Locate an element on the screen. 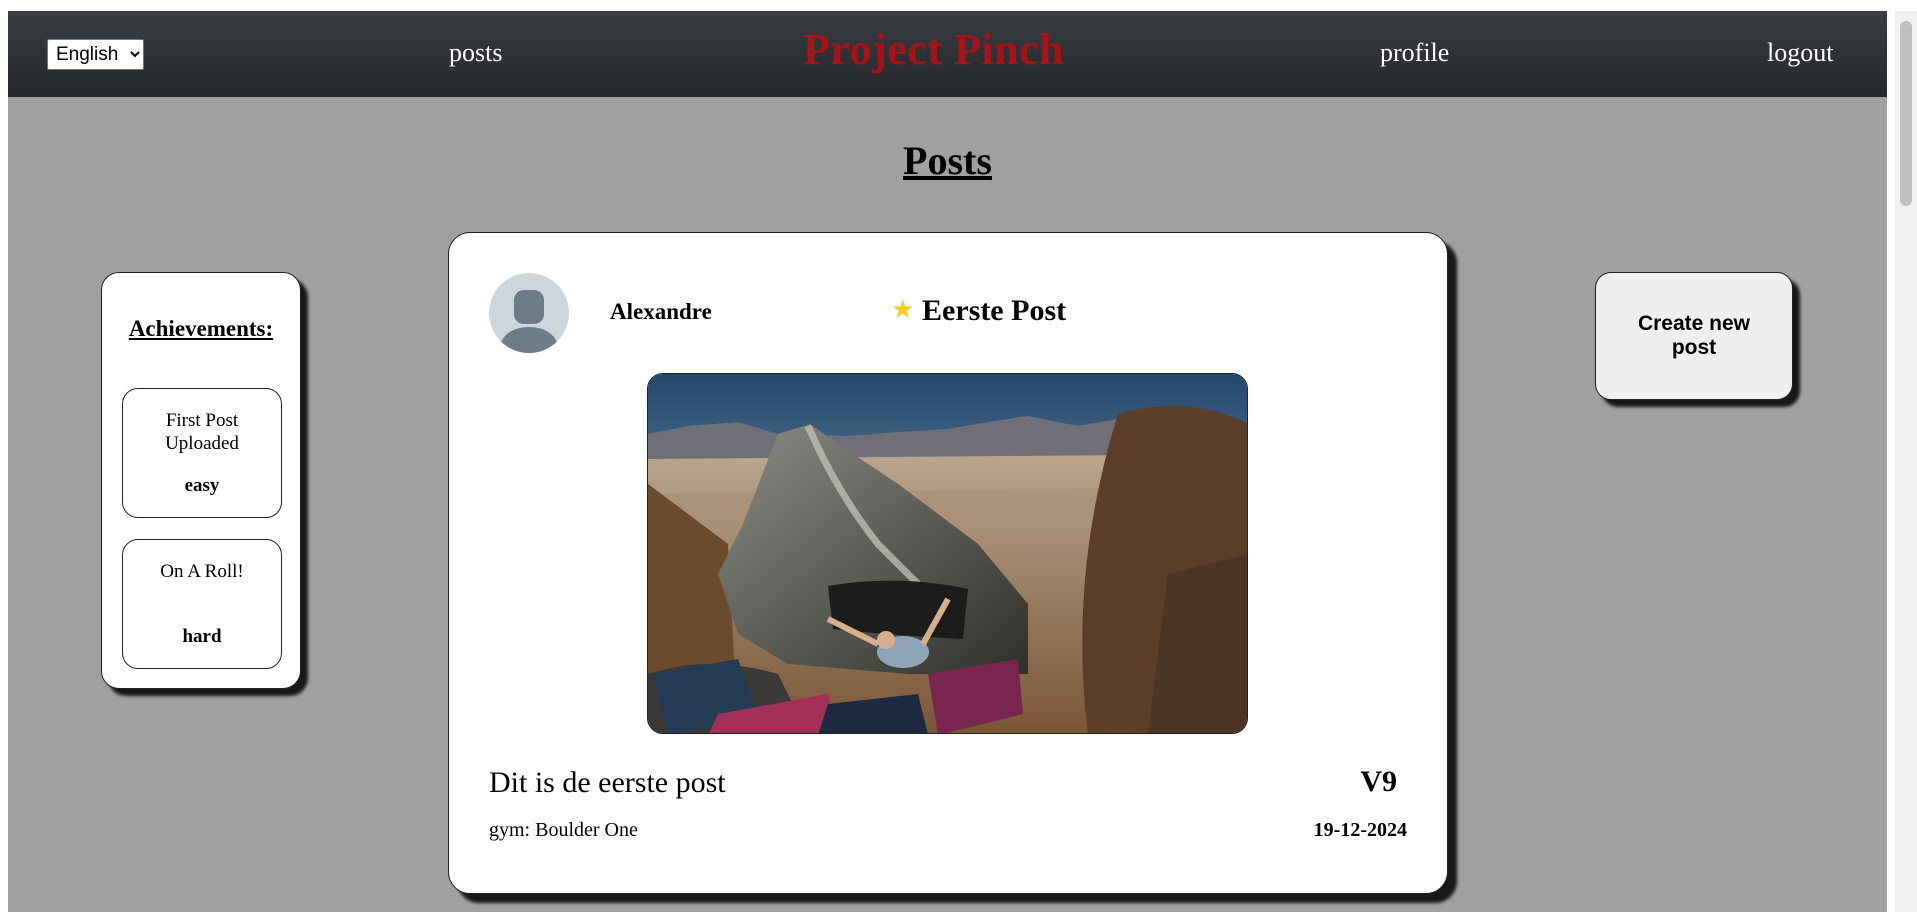 The width and height of the screenshot is (1917, 912). achievement-card: First Post Uploaded easy is located at coordinates (202, 453).